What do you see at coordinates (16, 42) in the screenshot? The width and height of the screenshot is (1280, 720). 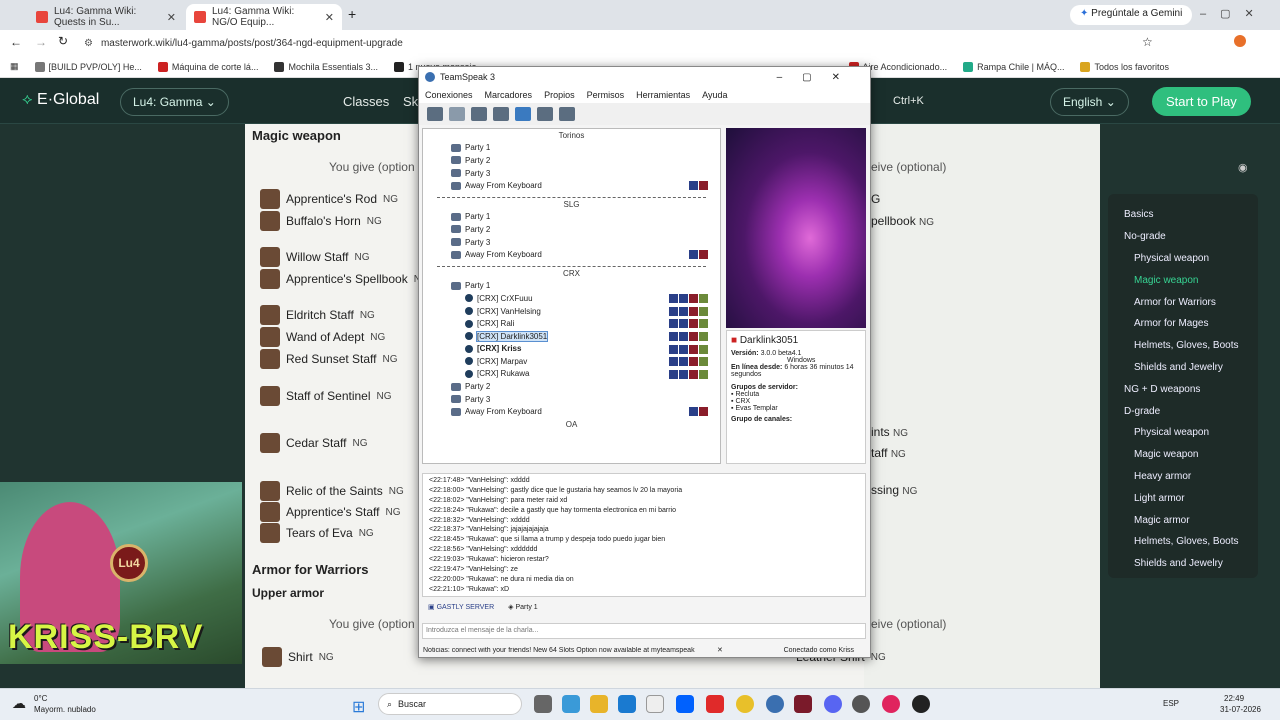 I see `back-icon: ←` at bounding box center [16, 42].